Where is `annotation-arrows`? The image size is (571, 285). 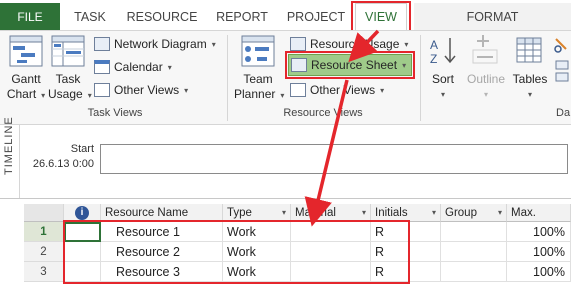
annotation-arrows is located at coordinates (342, 128).